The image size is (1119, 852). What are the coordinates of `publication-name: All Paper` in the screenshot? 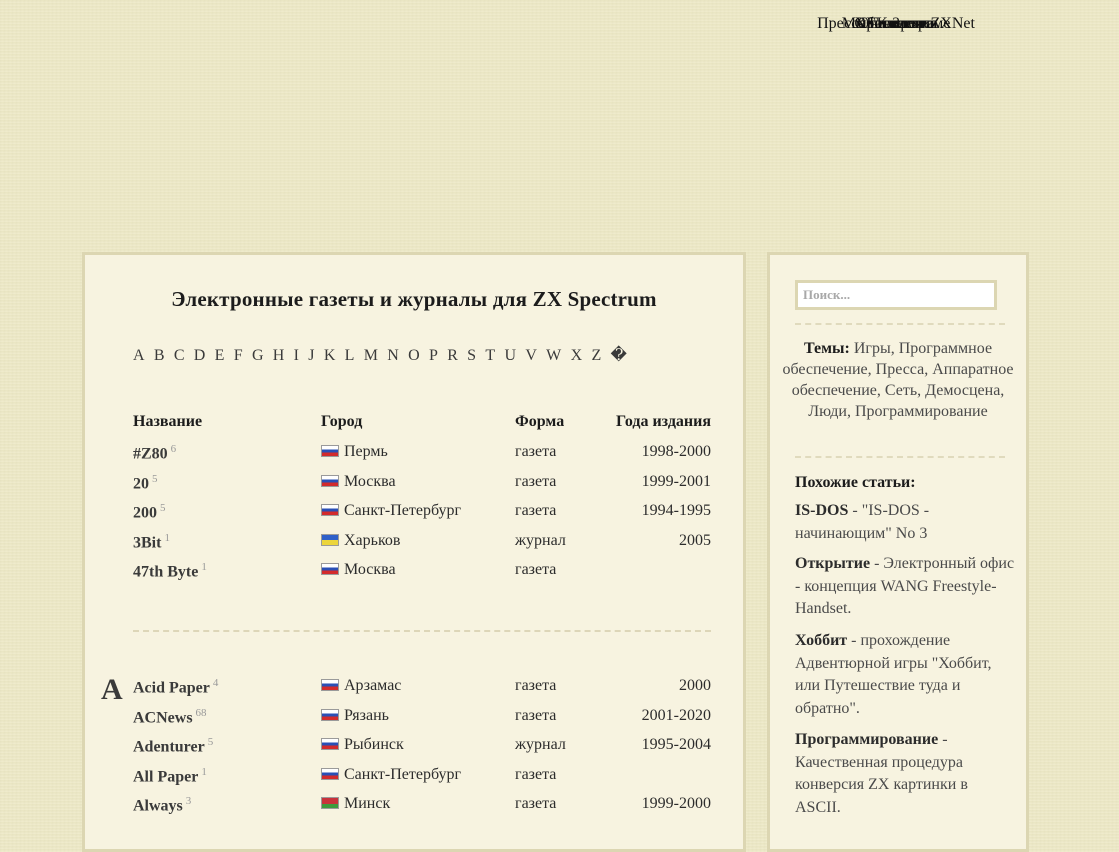 It's located at (165, 776).